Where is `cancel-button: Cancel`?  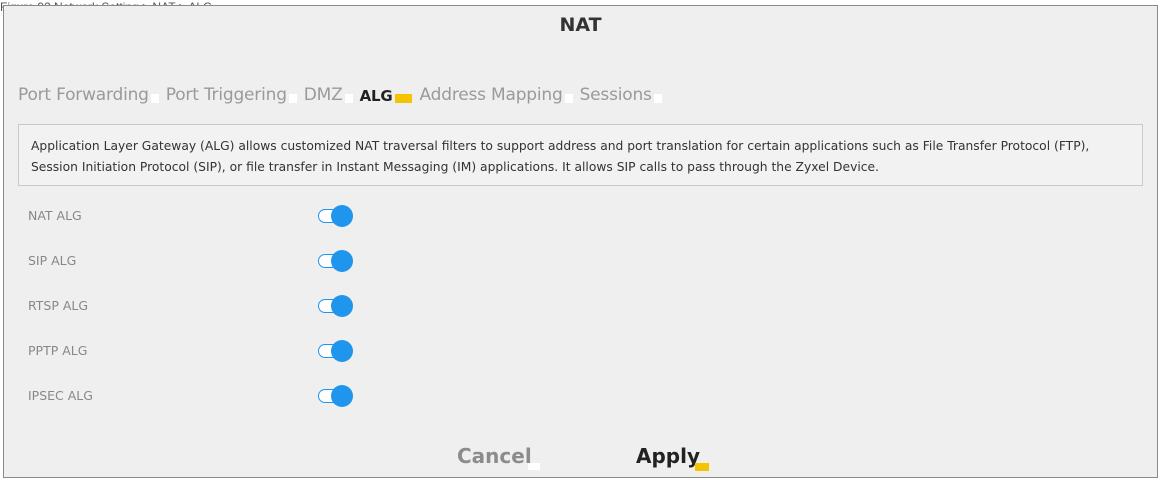 cancel-button: Cancel is located at coordinates (498, 457).